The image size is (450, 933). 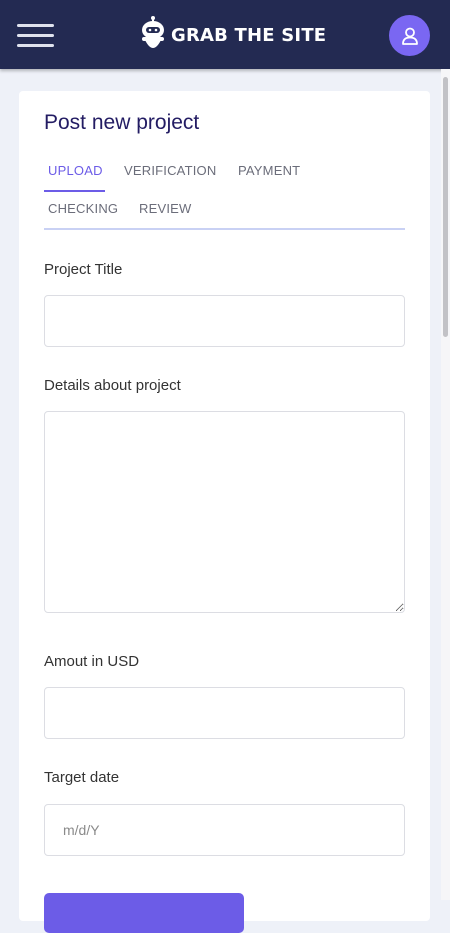 I want to click on brand: GRAB THE SITE, so click(x=231, y=35).